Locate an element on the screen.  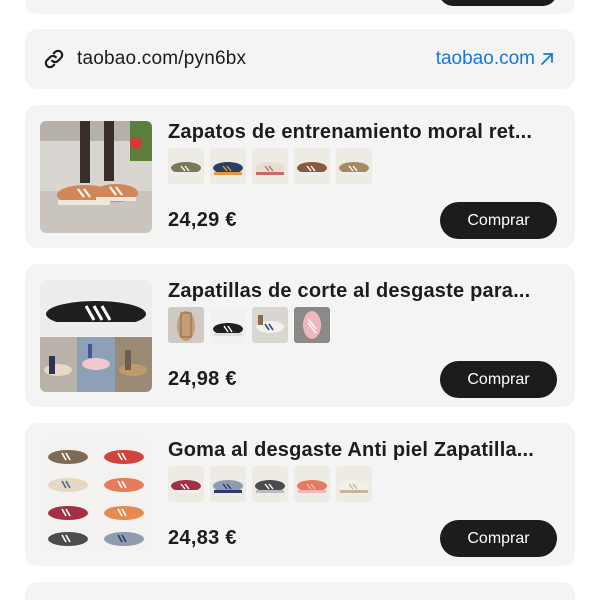
domain-link-label: taobao.com is located at coordinates (485, 58).